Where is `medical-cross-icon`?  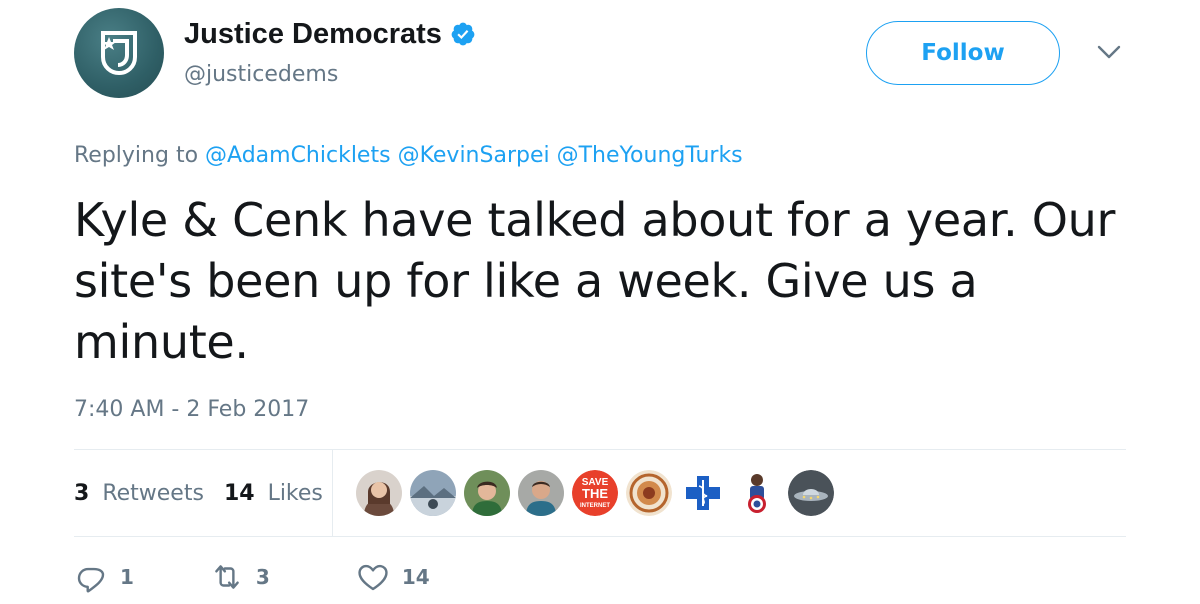
medical-cross-icon is located at coordinates (703, 493).